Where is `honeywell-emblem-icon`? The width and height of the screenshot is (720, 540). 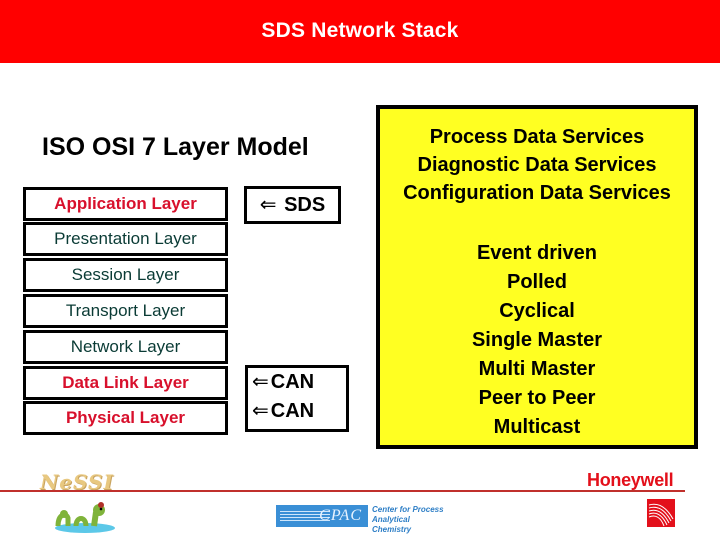
honeywell-emblem-icon is located at coordinates (661, 513).